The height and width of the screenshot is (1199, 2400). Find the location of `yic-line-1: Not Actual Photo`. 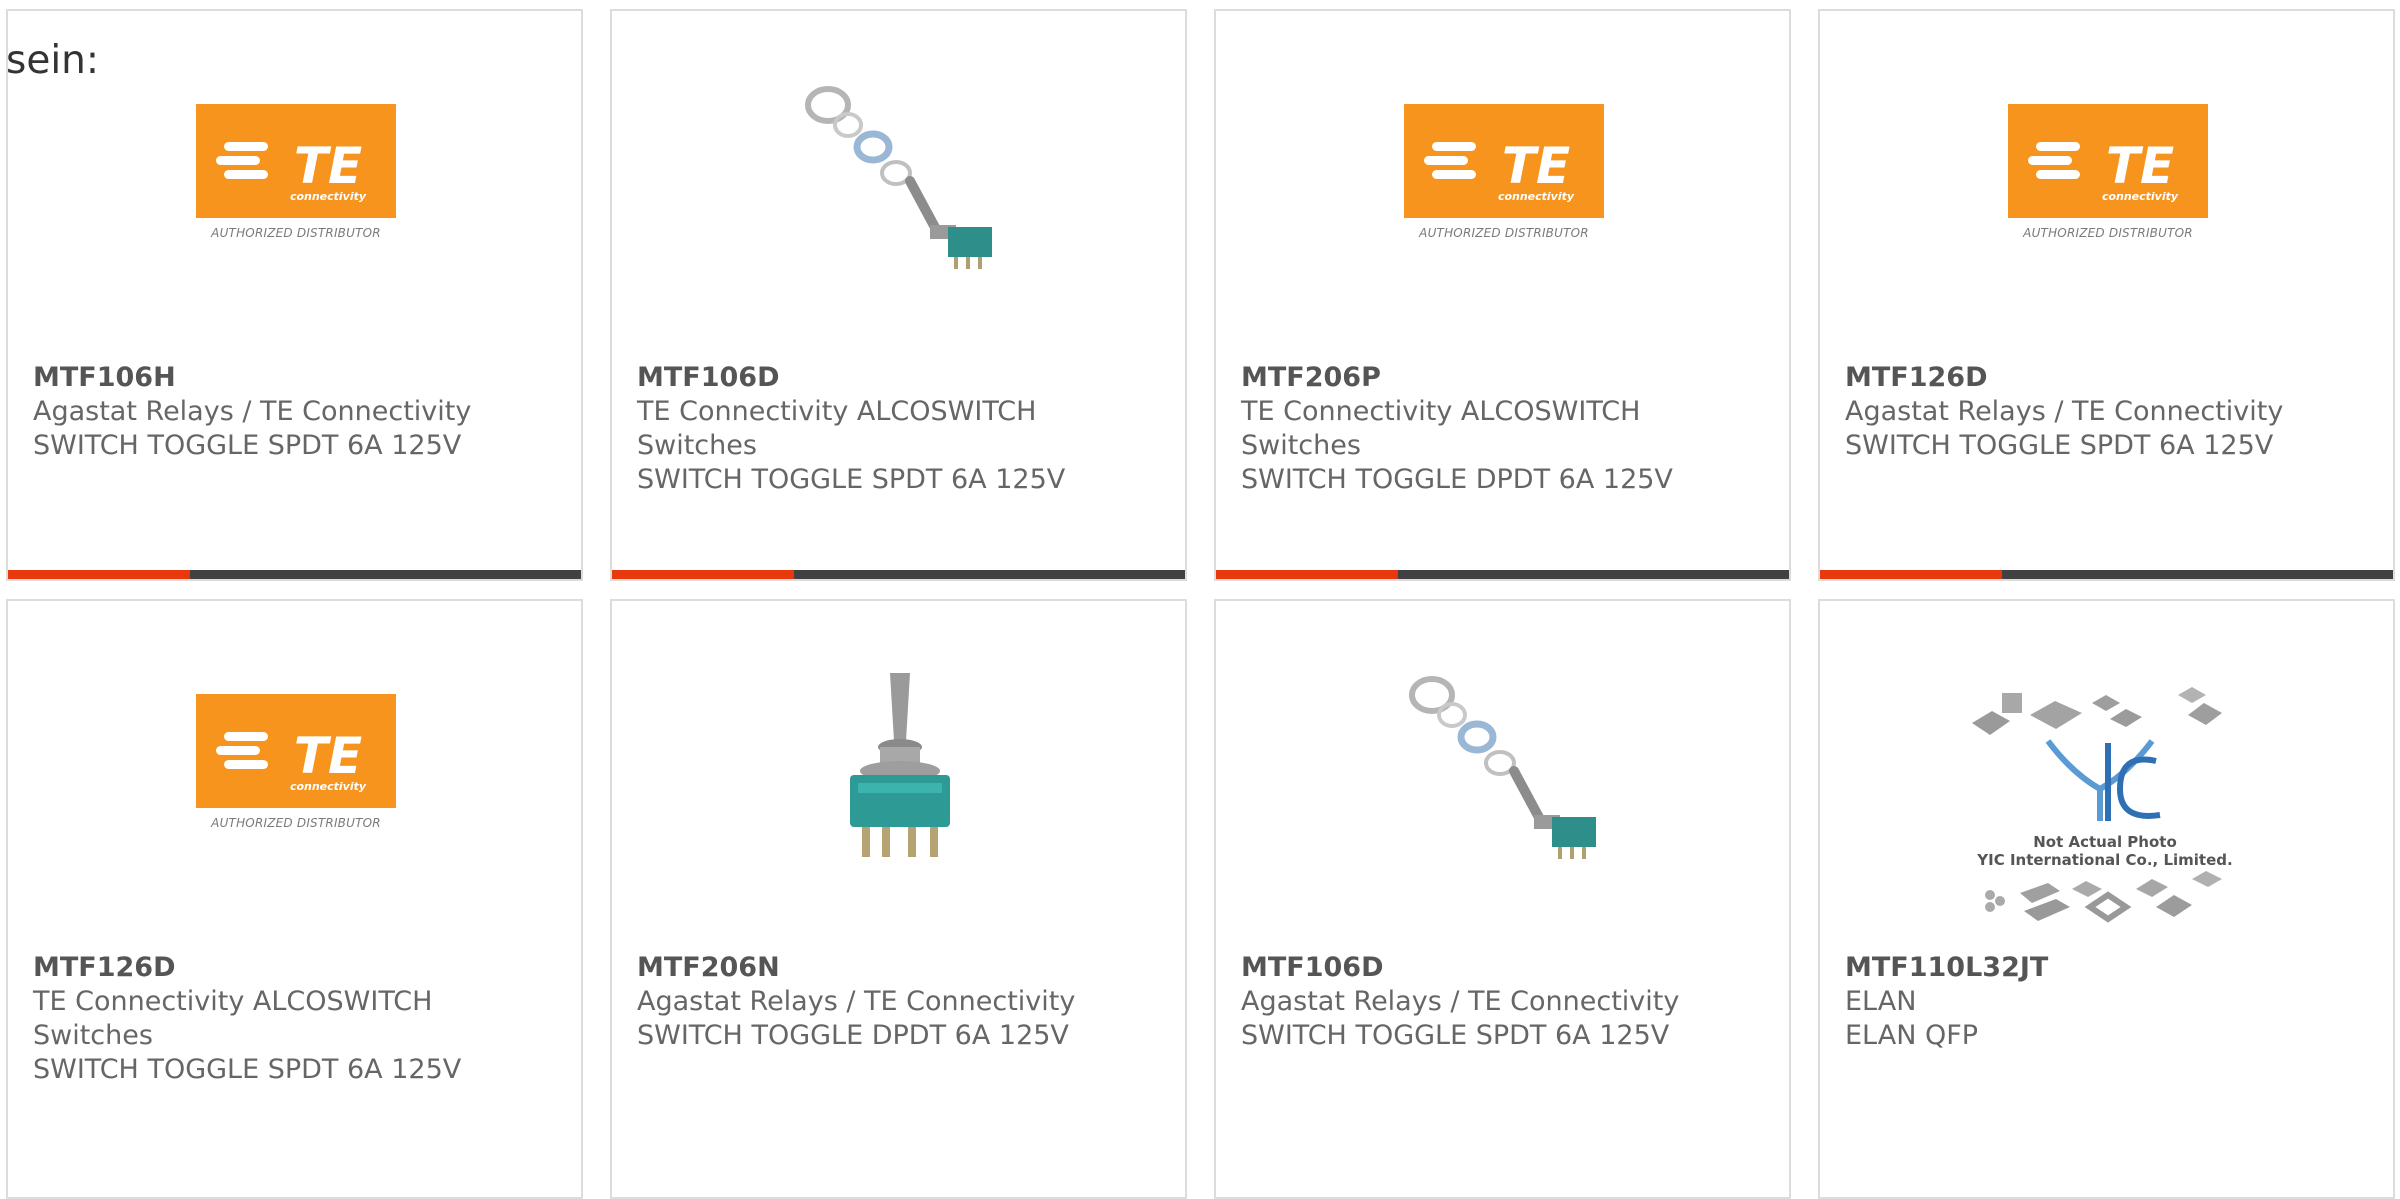

yic-line-1: Not Actual Photo is located at coordinates (2105, 842).